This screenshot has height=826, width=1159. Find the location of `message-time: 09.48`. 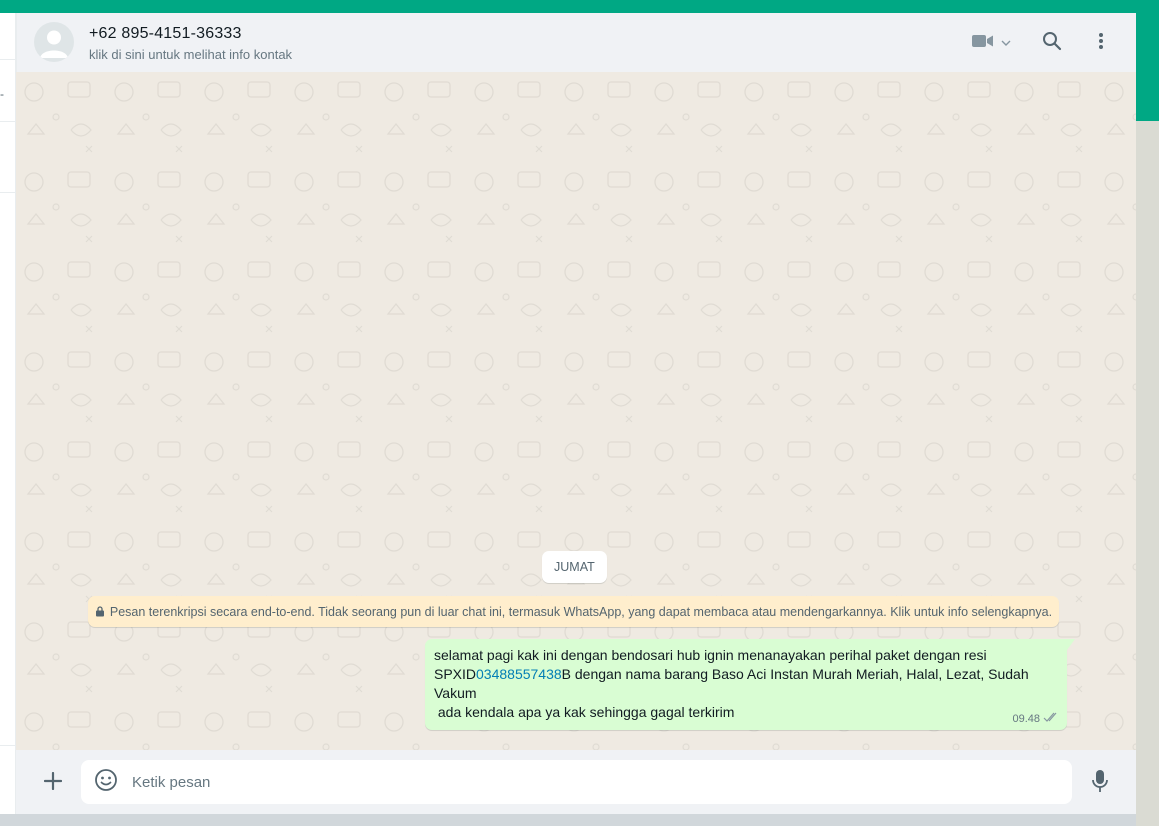

message-time: 09.48 is located at coordinates (1026, 719).